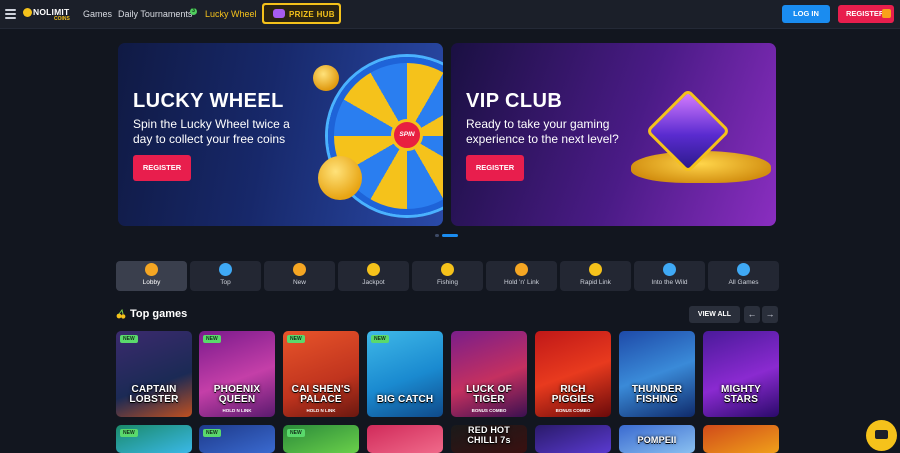  What do you see at coordinates (447, 282) in the screenshot?
I see `category-label: Fishing` at bounding box center [447, 282].